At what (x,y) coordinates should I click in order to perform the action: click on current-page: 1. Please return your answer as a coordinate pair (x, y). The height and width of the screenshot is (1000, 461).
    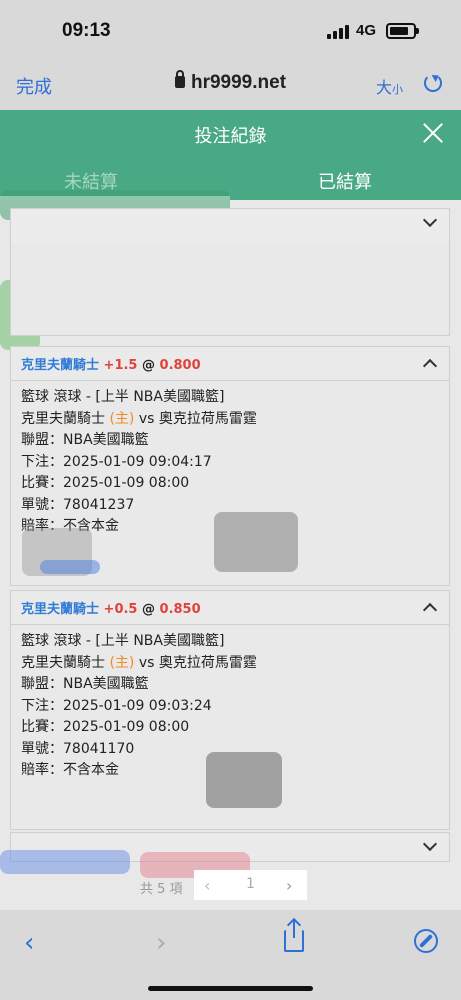
    Looking at the image, I should click on (250, 884).